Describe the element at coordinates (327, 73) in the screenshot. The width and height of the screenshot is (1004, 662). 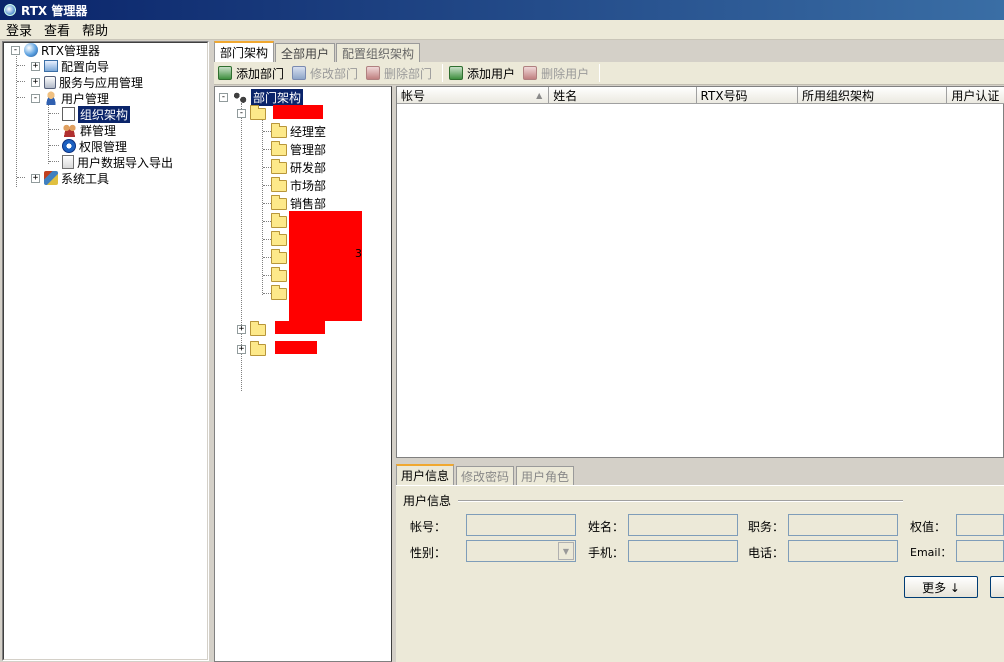
I see `edit-dept-button: 修改部门` at that location.